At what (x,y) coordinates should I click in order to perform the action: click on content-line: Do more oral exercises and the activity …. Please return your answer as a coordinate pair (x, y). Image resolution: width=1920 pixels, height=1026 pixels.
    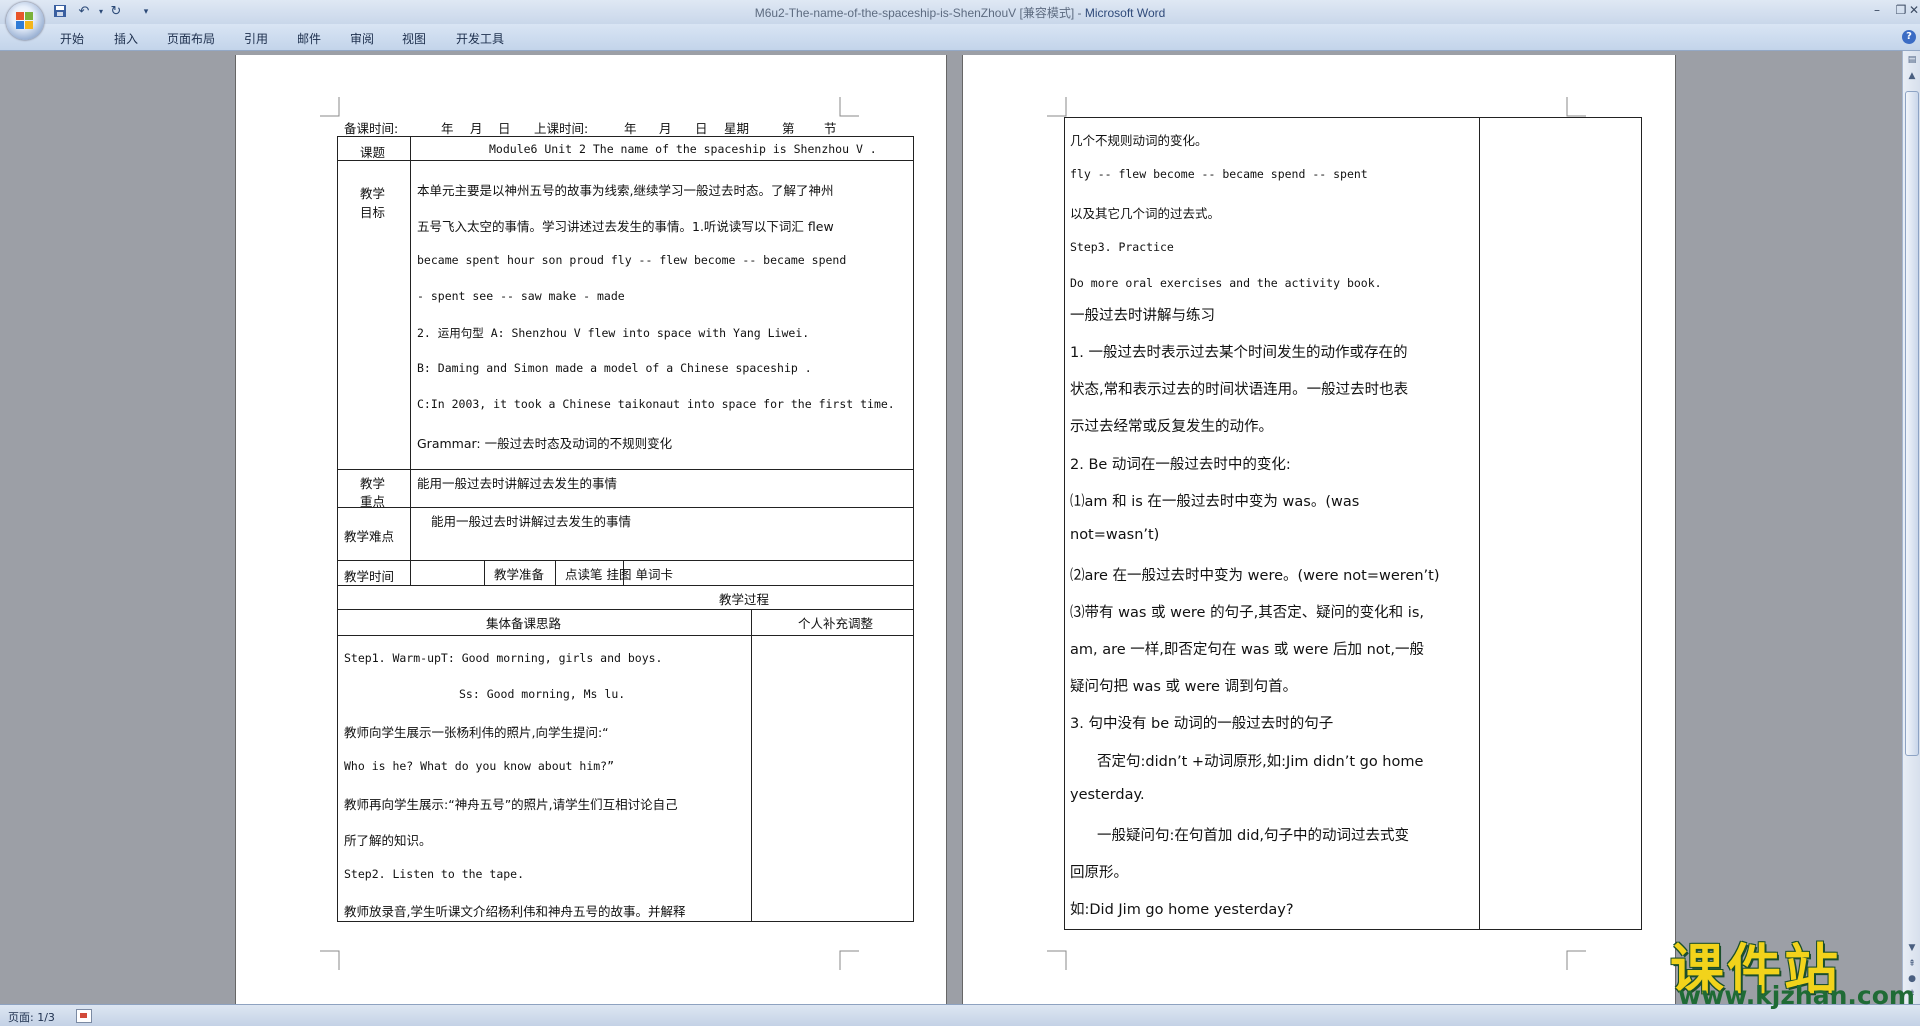
    Looking at the image, I should click on (1226, 283).